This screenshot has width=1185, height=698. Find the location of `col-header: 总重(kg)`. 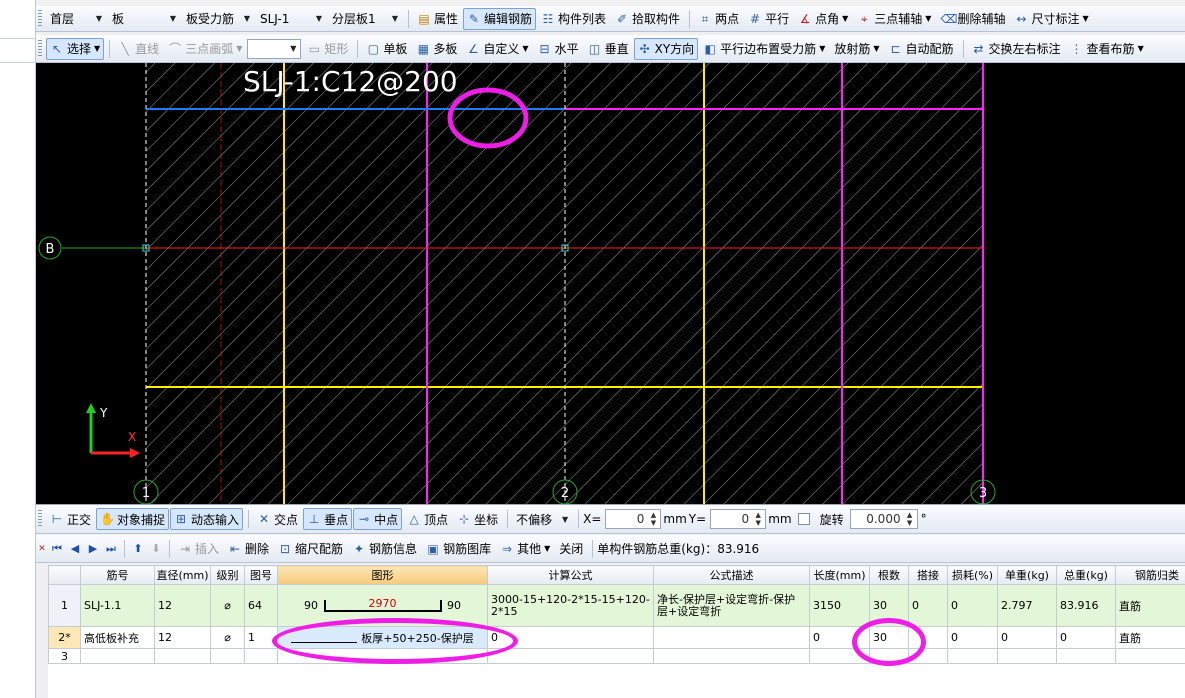

col-header: 总重(kg) is located at coordinates (1086, 575).